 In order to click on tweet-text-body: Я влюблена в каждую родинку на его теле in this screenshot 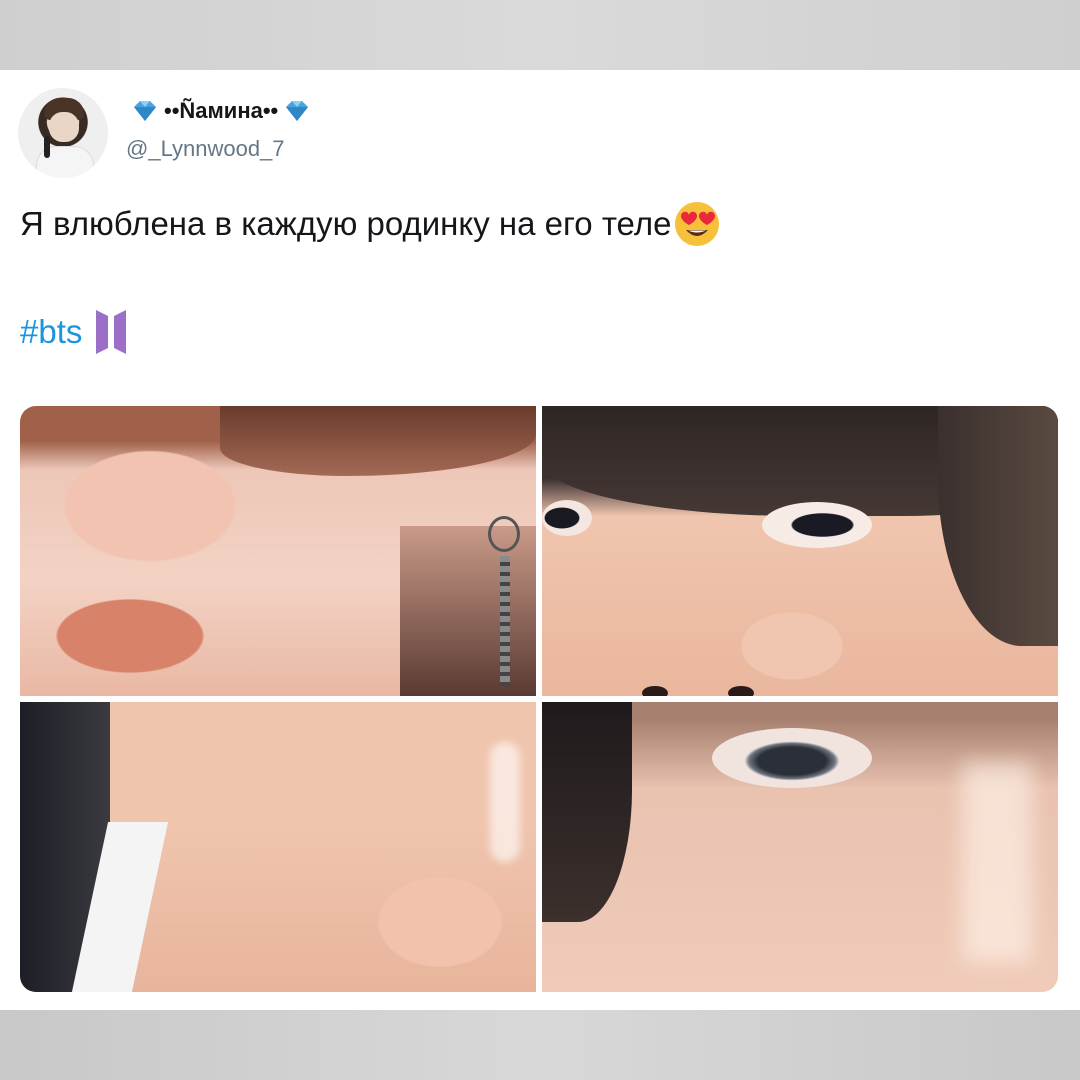, I will do `click(346, 223)`.